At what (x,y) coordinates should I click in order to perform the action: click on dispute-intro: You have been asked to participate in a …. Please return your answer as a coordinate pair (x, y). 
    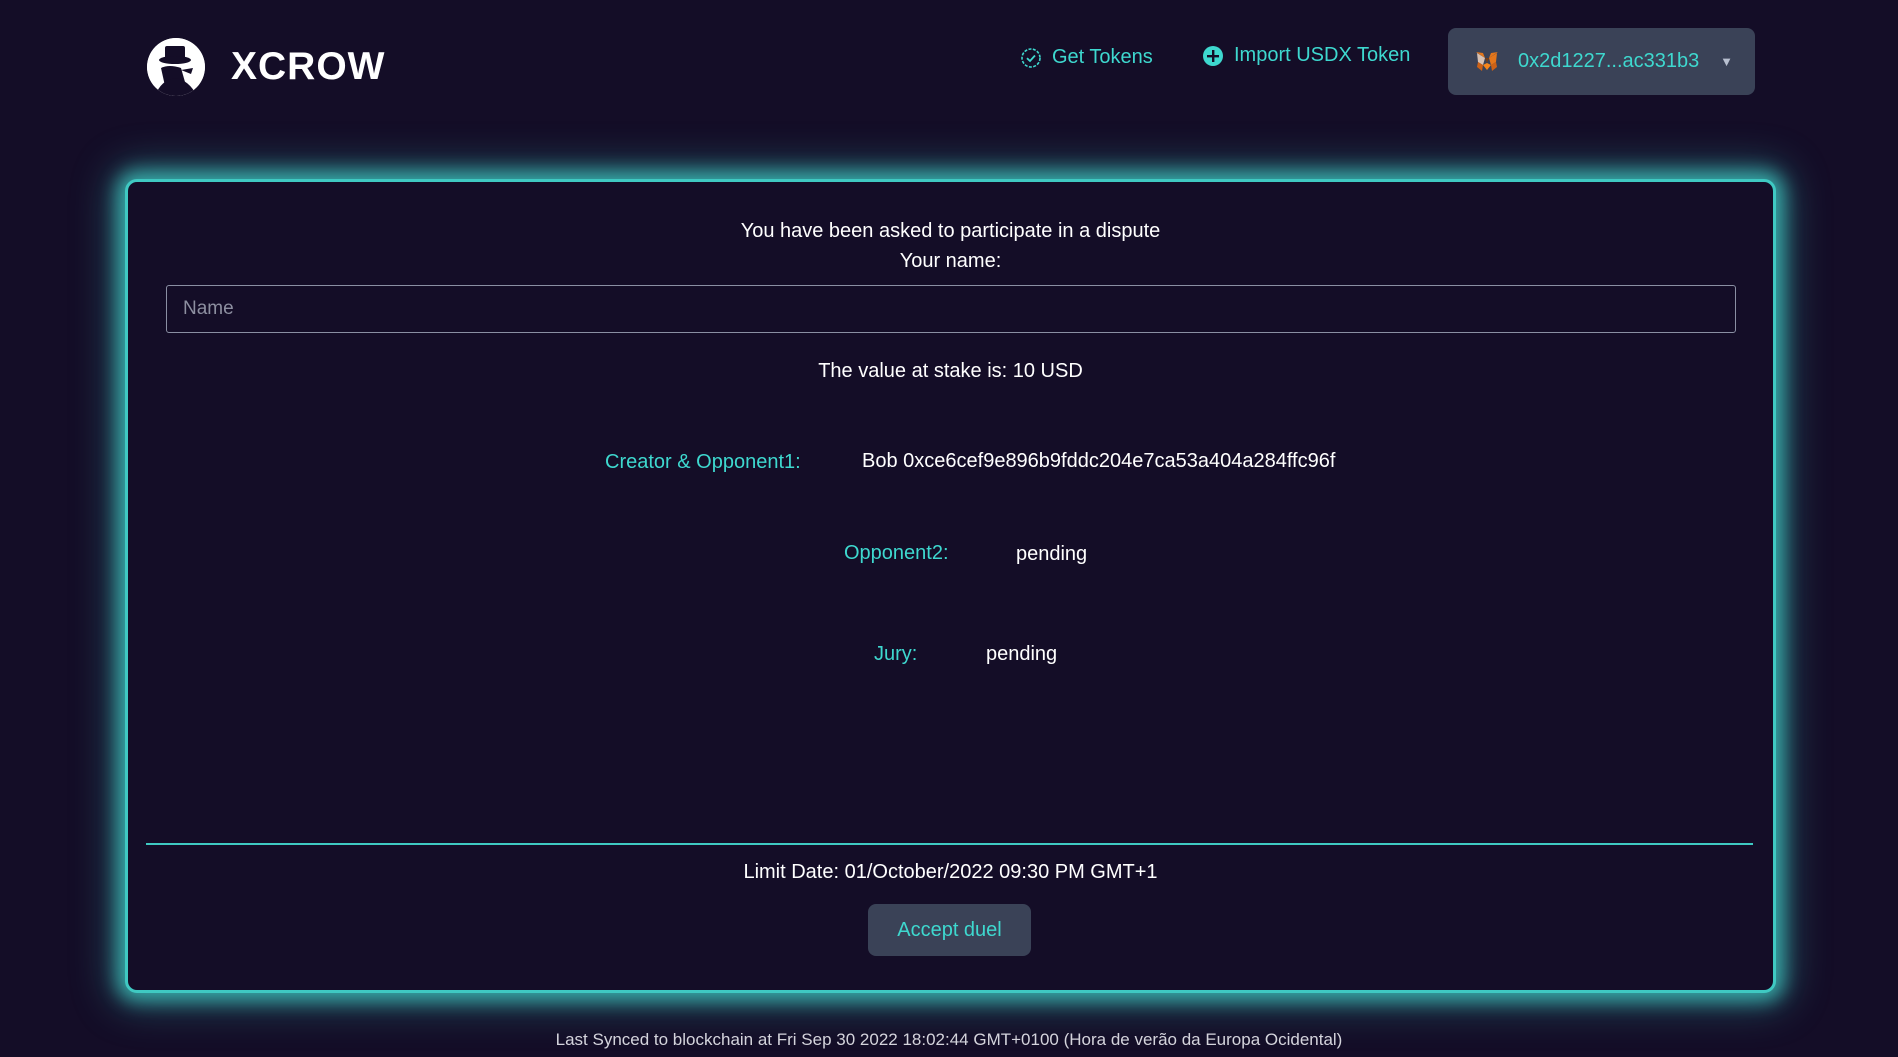
    Looking at the image, I should click on (950, 231).